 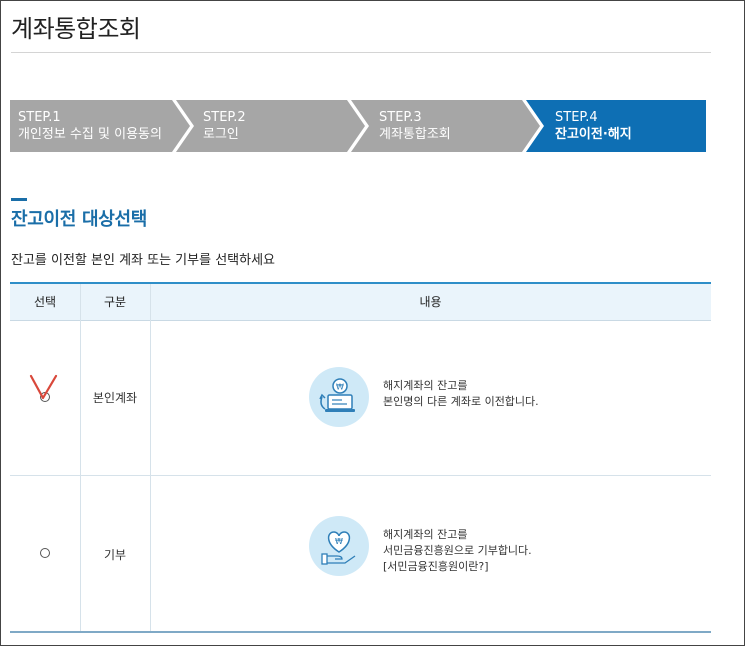 What do you see at coordinates (576, 117) in the screenshot?
I see `step-4-number: STEP.4` at bounding box center [576, 117].